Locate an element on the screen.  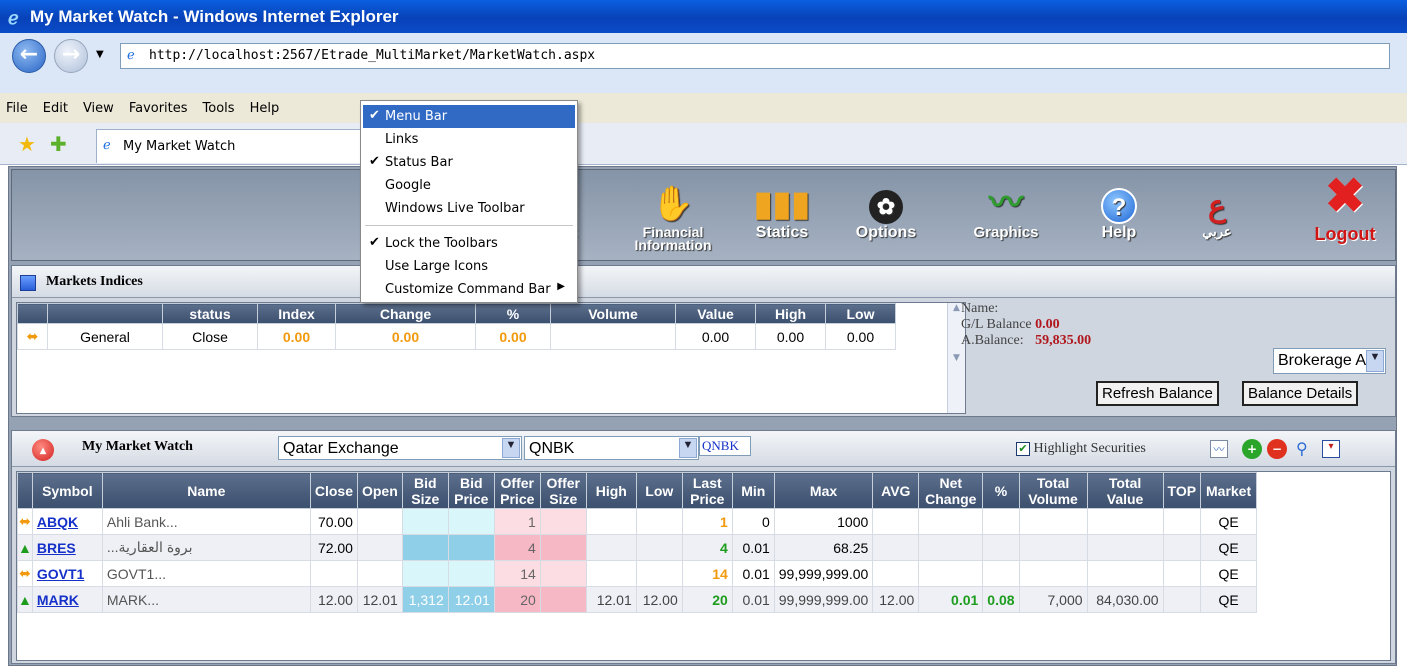
remove-icon: − is located at coordinates (1277, 449).